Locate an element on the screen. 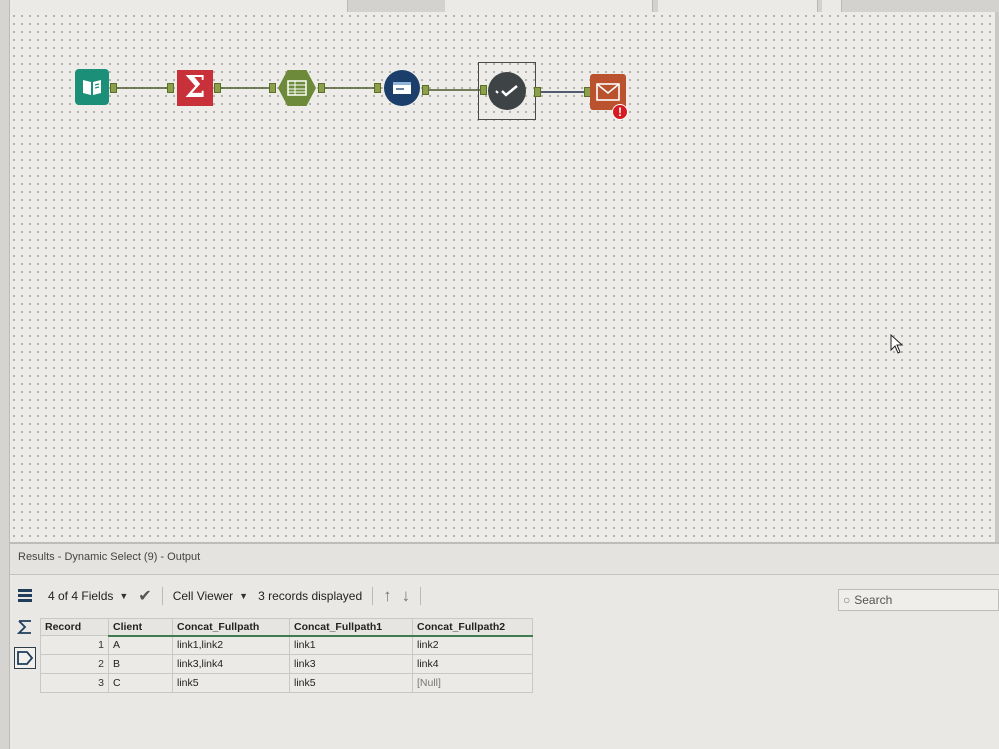 This screenshot has height=749, width=999. formula-window-icon is located at coordinates (402, 88).